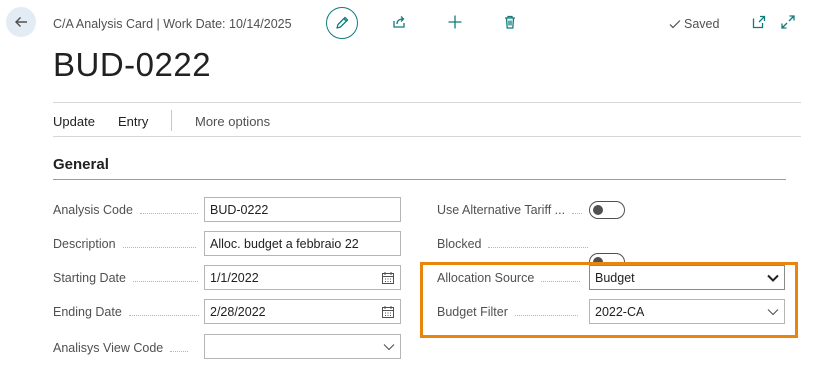 This screenshot has height=386, width=837. What do you see at coordinates (121, 348) in the screenshot?
I see `analysis-view-code-label: Analisys View Code` at bounding box center [121, 348].